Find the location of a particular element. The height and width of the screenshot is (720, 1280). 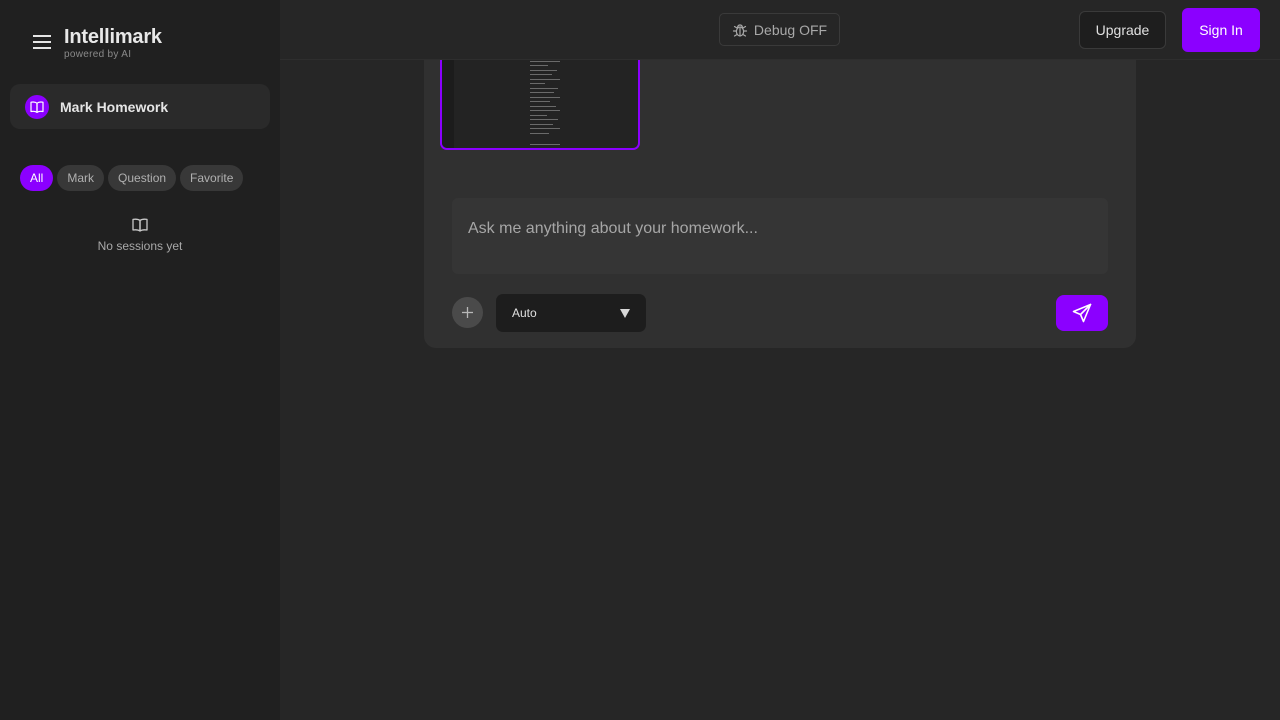

session-filters: All Mark Question Favorite is located at coordinates (132, 178).